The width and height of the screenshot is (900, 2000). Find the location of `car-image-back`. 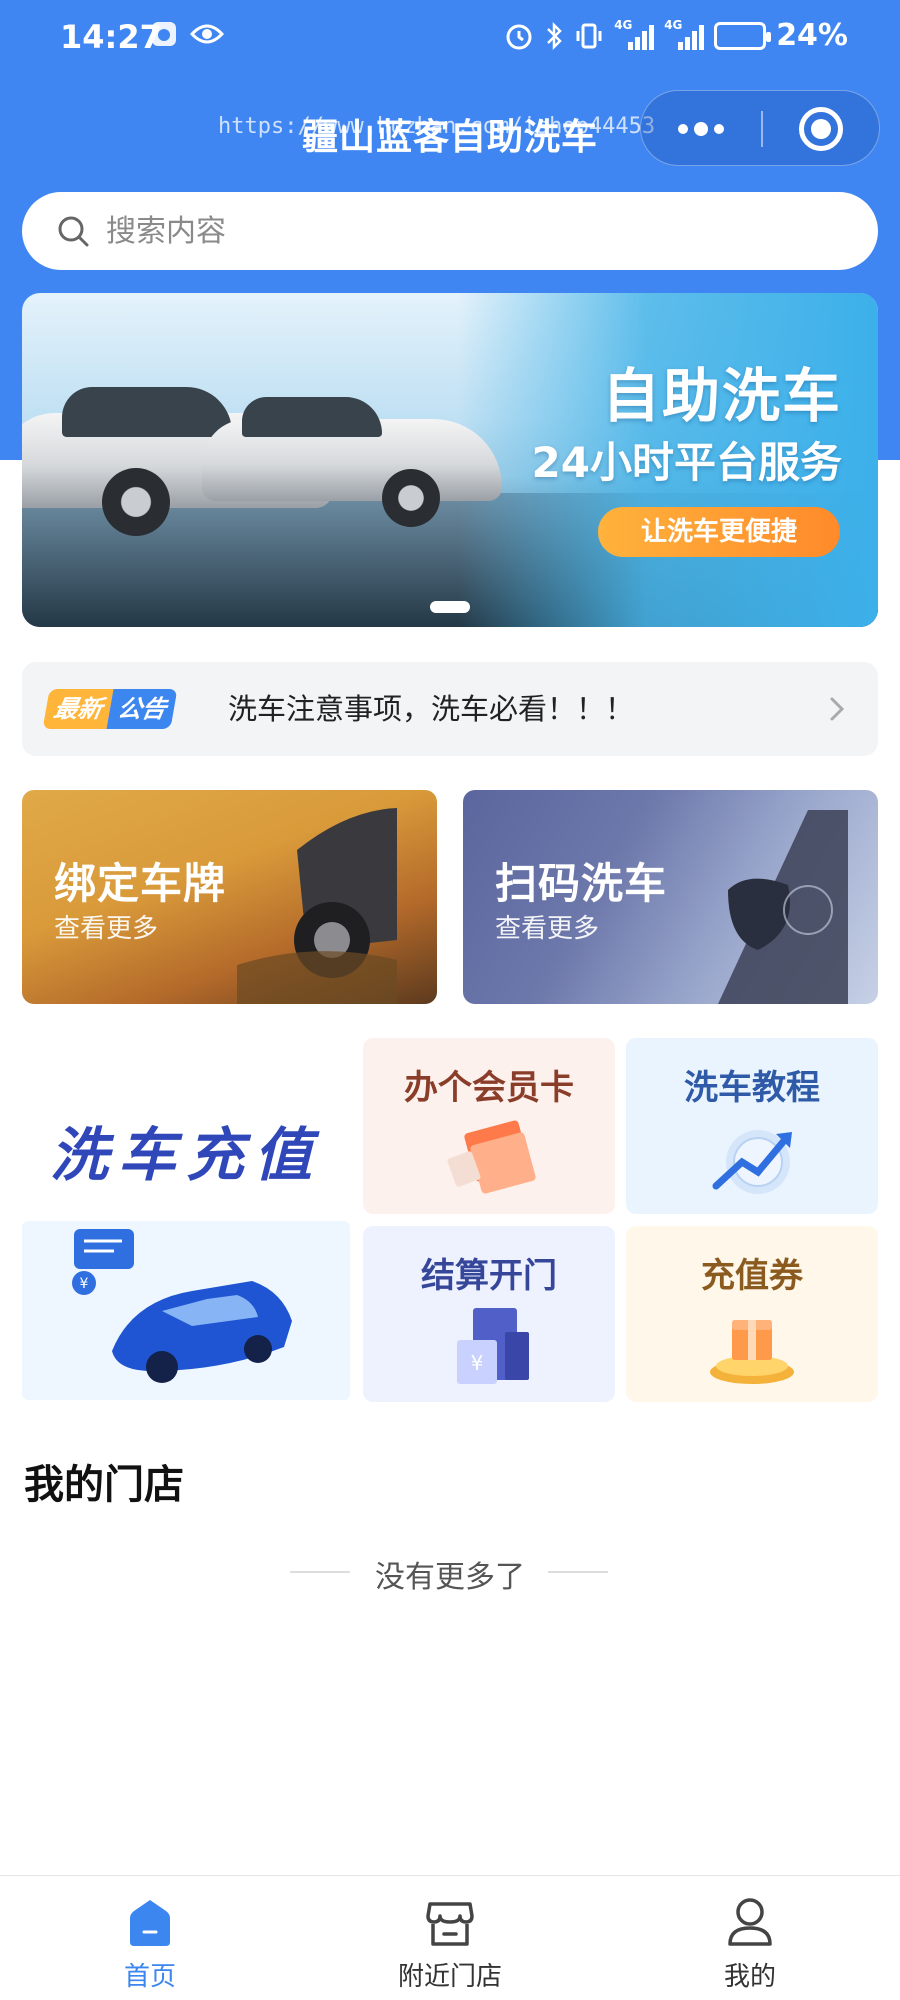

car-image-back is located at coordinates (362, 458).